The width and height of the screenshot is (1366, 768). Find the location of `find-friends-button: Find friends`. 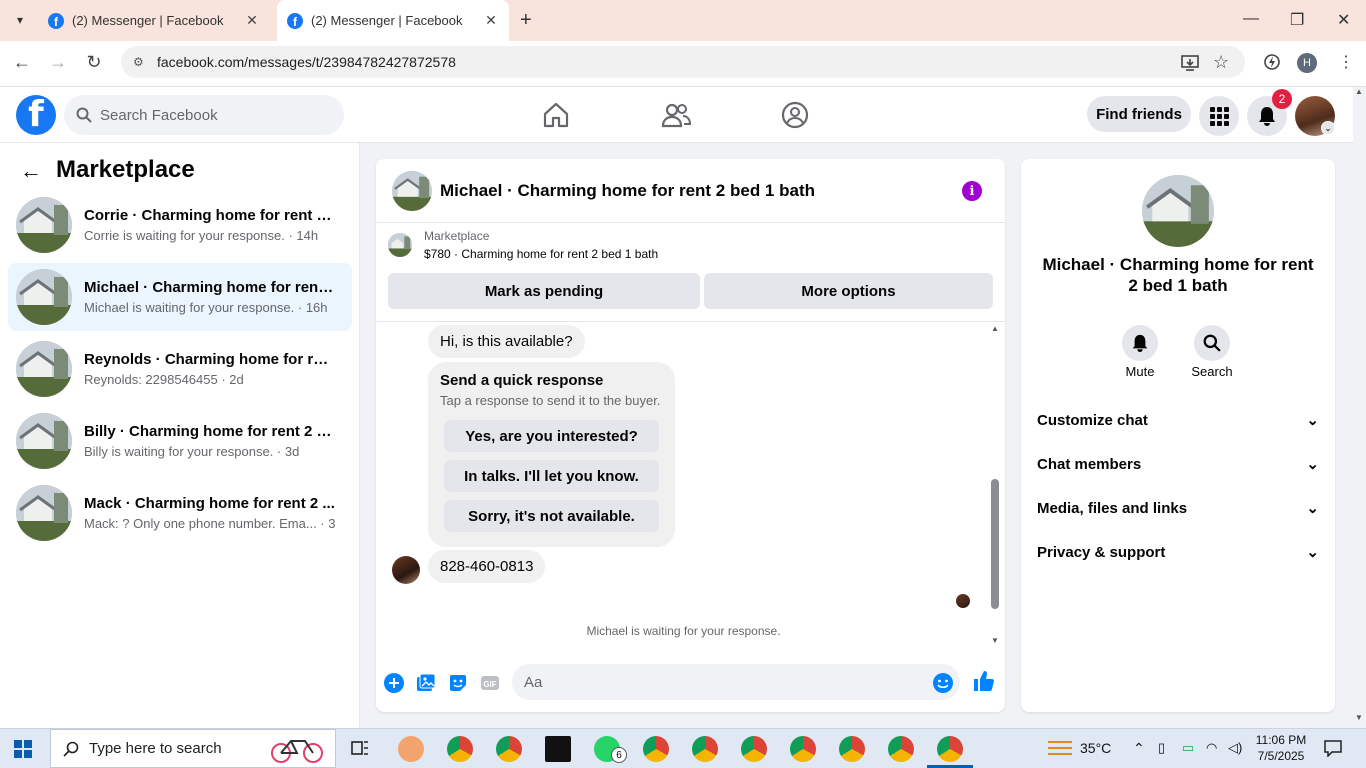

find-friends-button: Find friends is located at coordinates (1139, 114).